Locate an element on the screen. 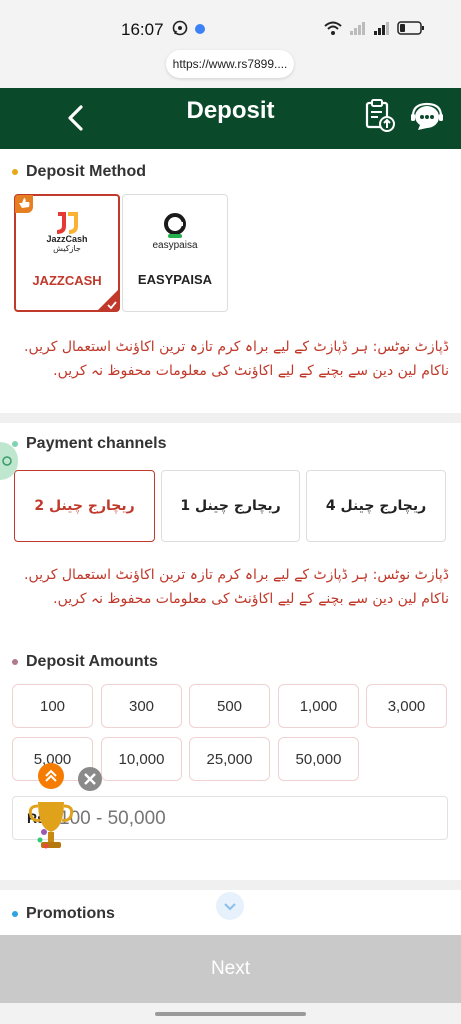 Image resolution: width=461 pixels, height=1024 pixels. chevron-down-icon is located at coordinates (230, 907).